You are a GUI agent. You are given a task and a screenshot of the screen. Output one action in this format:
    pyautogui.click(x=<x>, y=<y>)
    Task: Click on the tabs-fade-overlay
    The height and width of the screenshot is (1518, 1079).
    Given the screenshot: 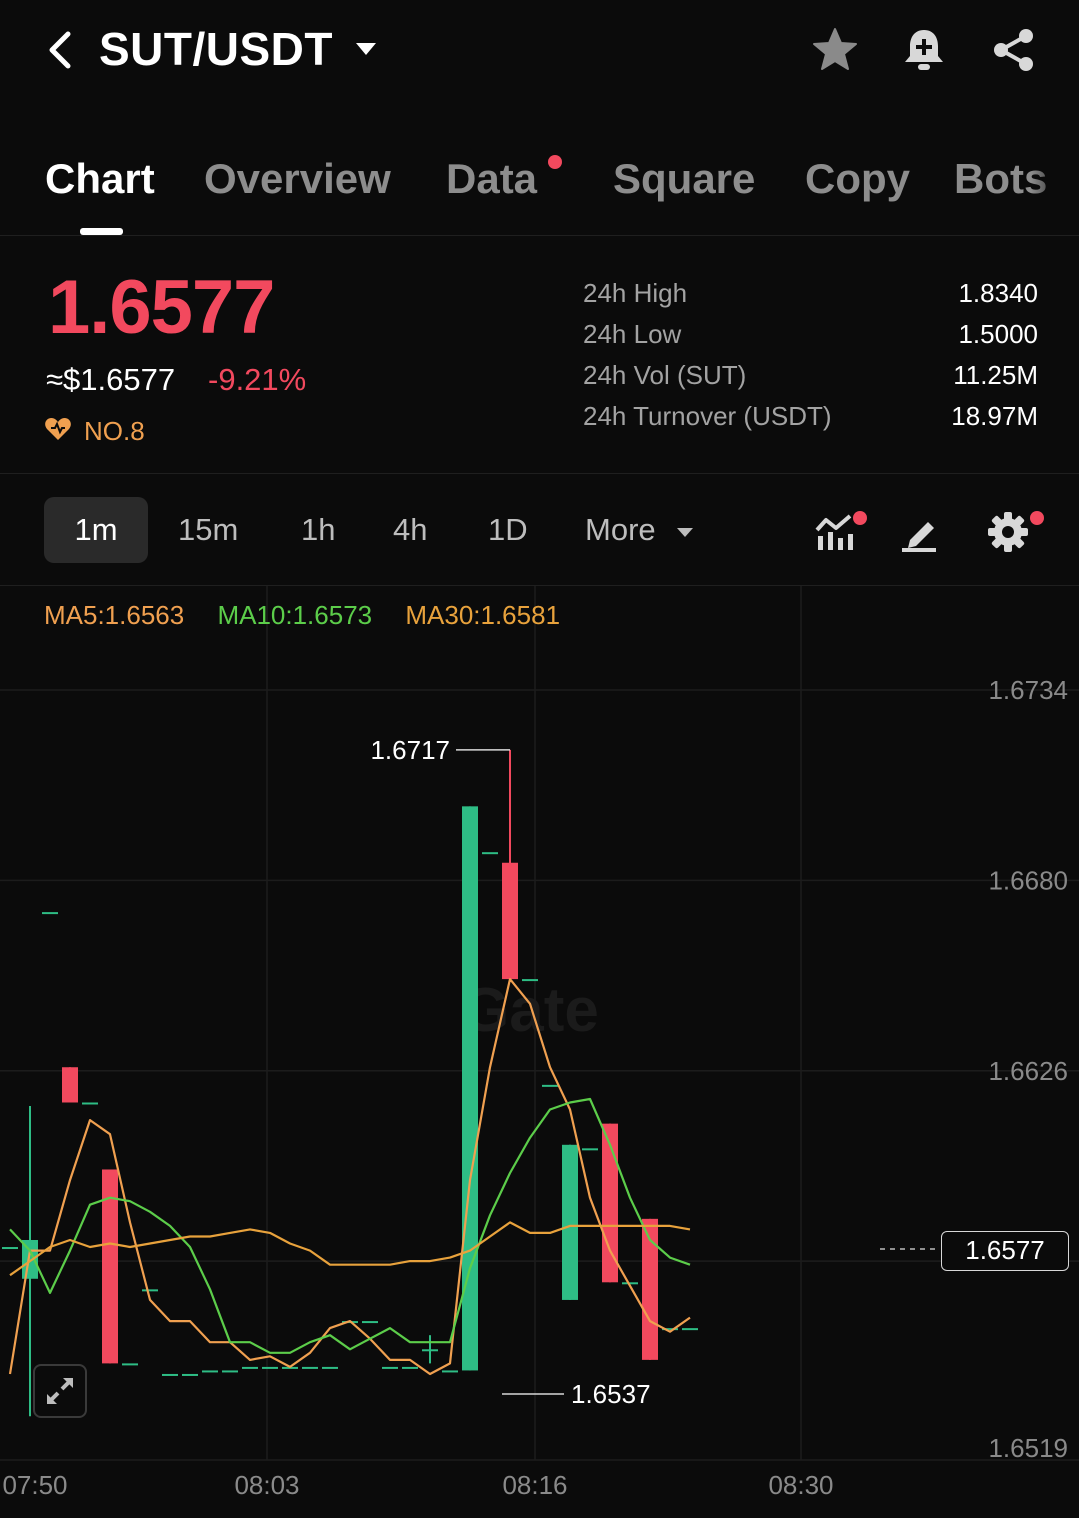 What is the action you would take?
    pyautogui.click(x=1055, y=187)
    